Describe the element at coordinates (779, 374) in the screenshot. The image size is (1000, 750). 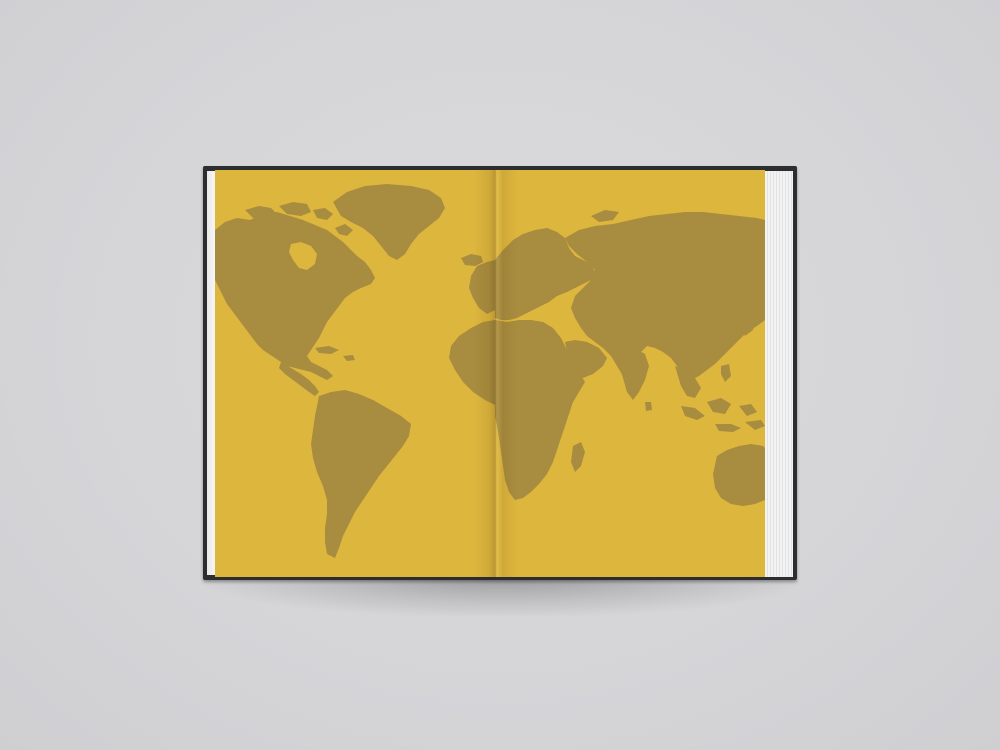
I see `right-page-edges` at that location.